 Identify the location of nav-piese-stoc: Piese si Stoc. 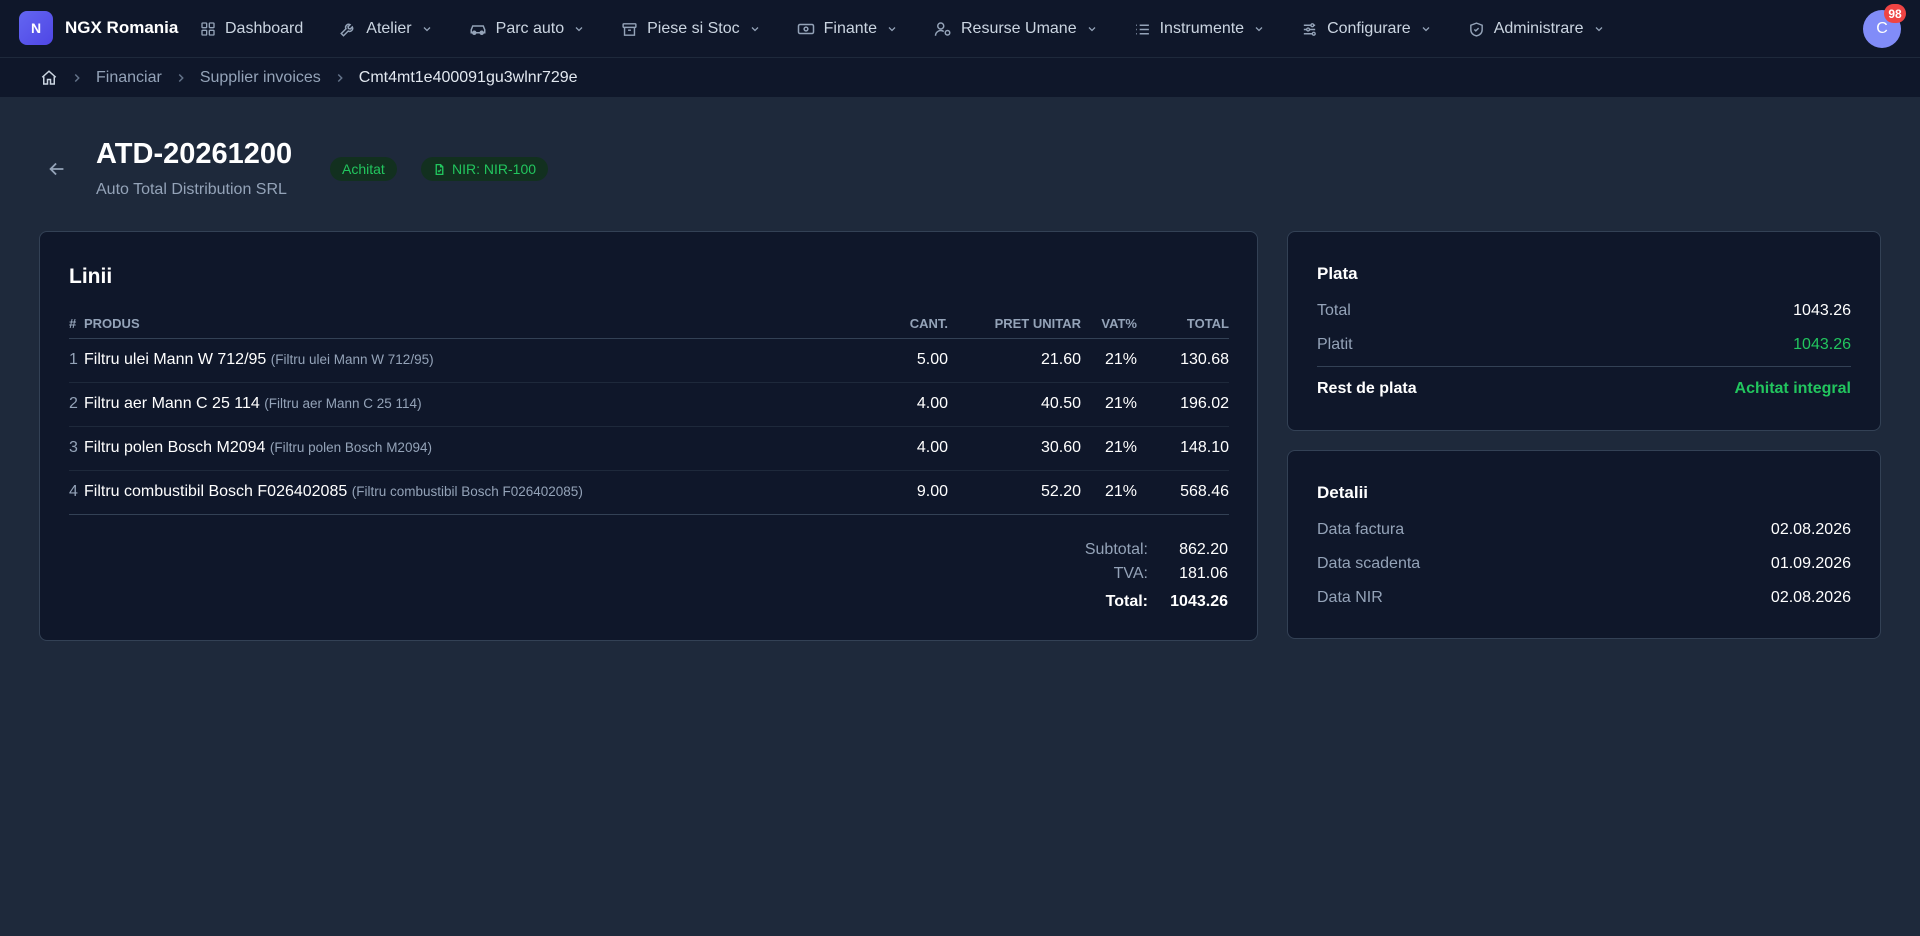
(690, 29).